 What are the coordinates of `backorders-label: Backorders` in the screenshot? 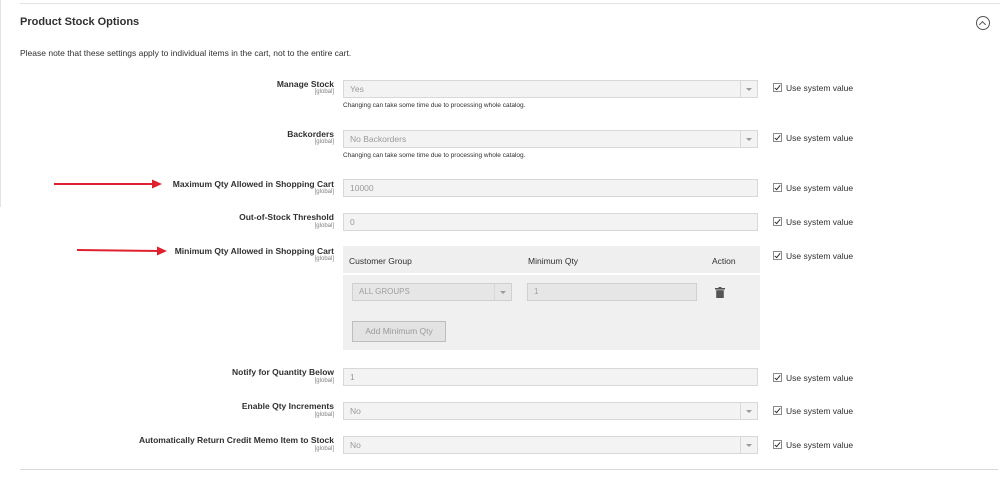 It's located at (310, 134).